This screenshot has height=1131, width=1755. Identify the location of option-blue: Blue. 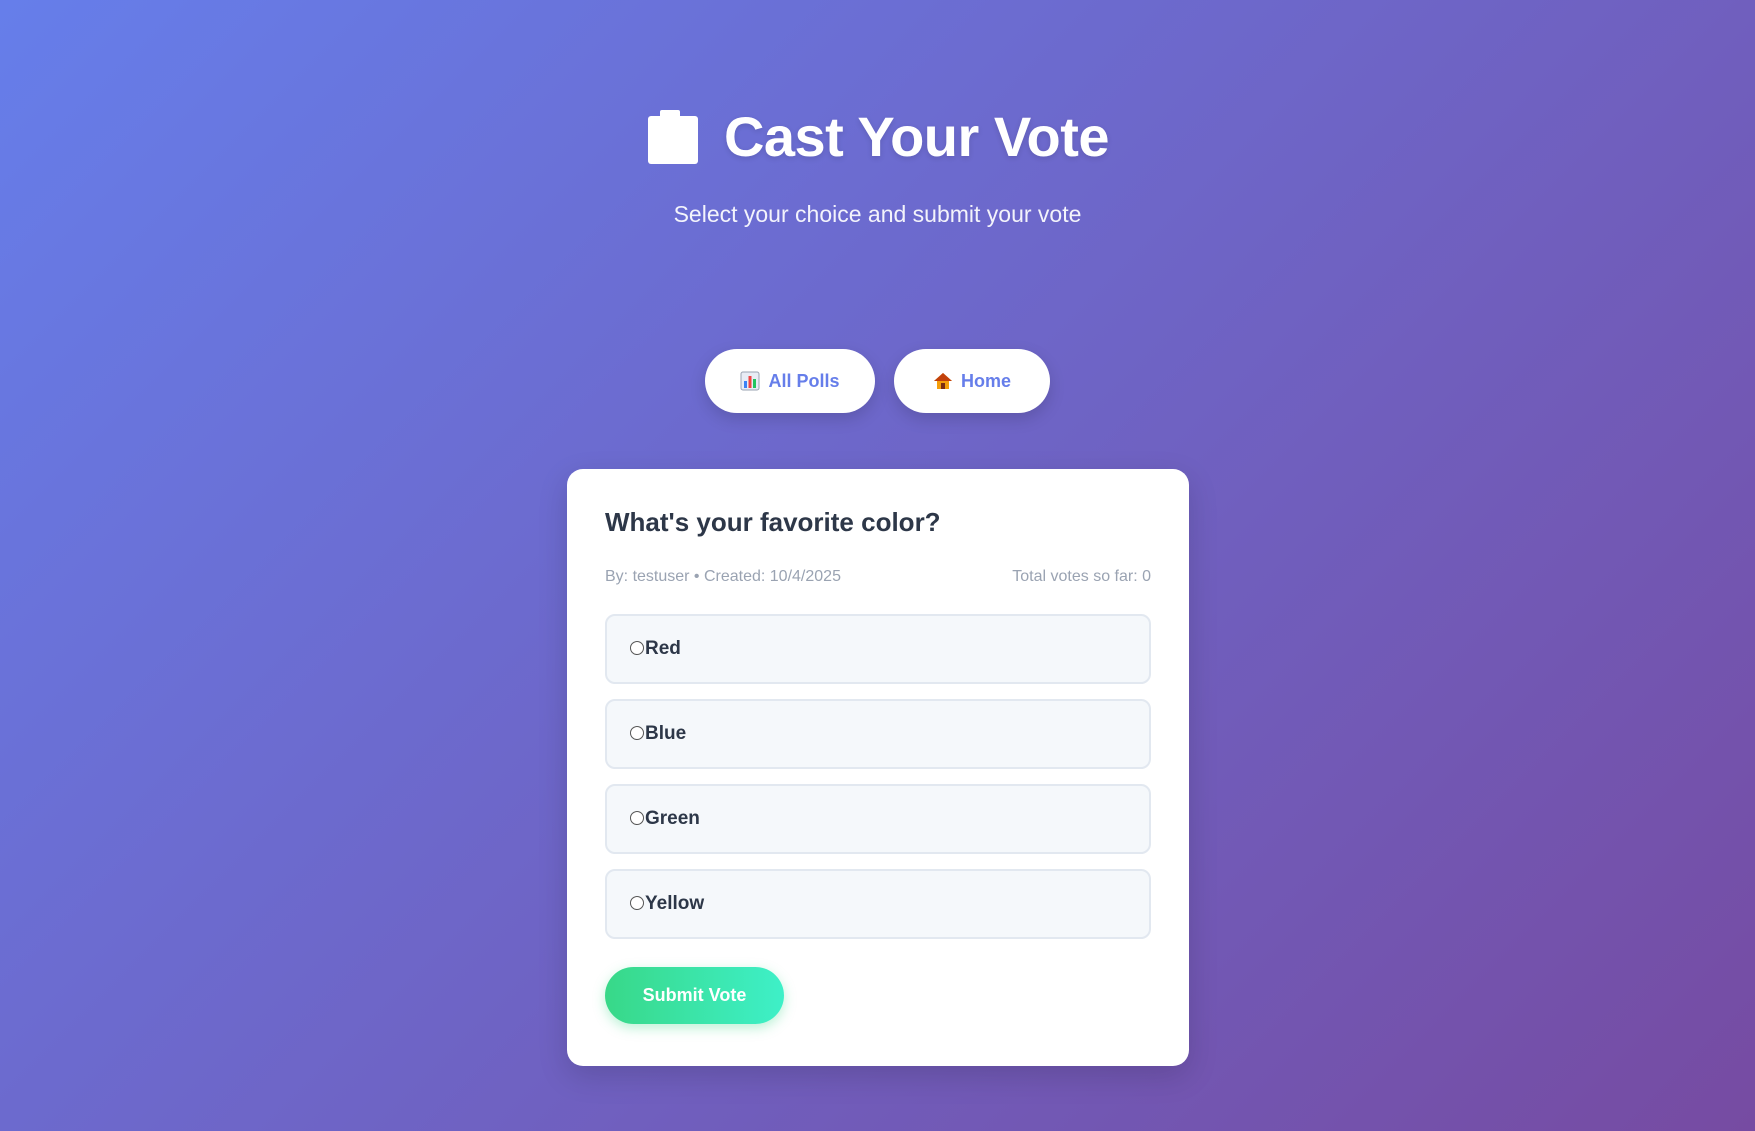
(878, 734).